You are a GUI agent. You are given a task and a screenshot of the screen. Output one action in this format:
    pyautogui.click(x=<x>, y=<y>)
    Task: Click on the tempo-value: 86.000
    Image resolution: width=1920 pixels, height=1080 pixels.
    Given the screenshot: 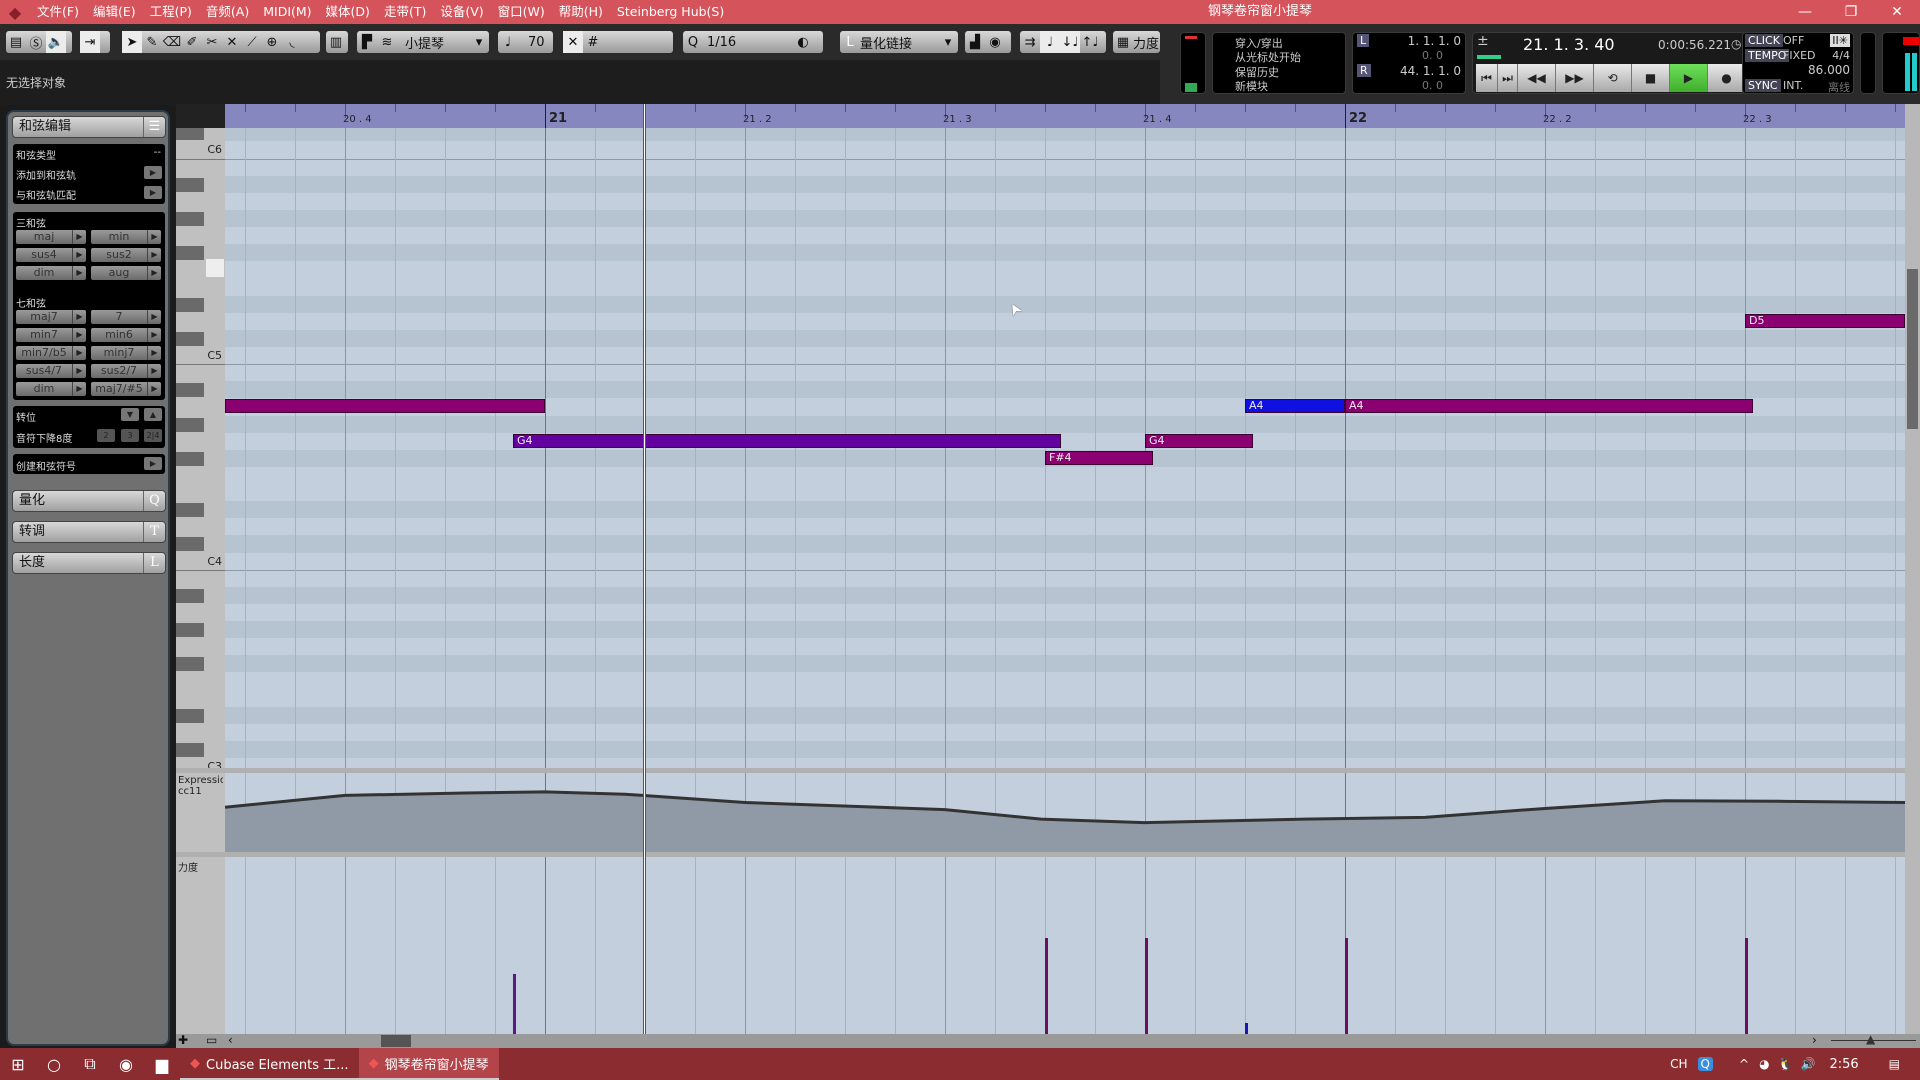 What is the action you would take?
    pyautogui.click(x=1829, y=70)
    